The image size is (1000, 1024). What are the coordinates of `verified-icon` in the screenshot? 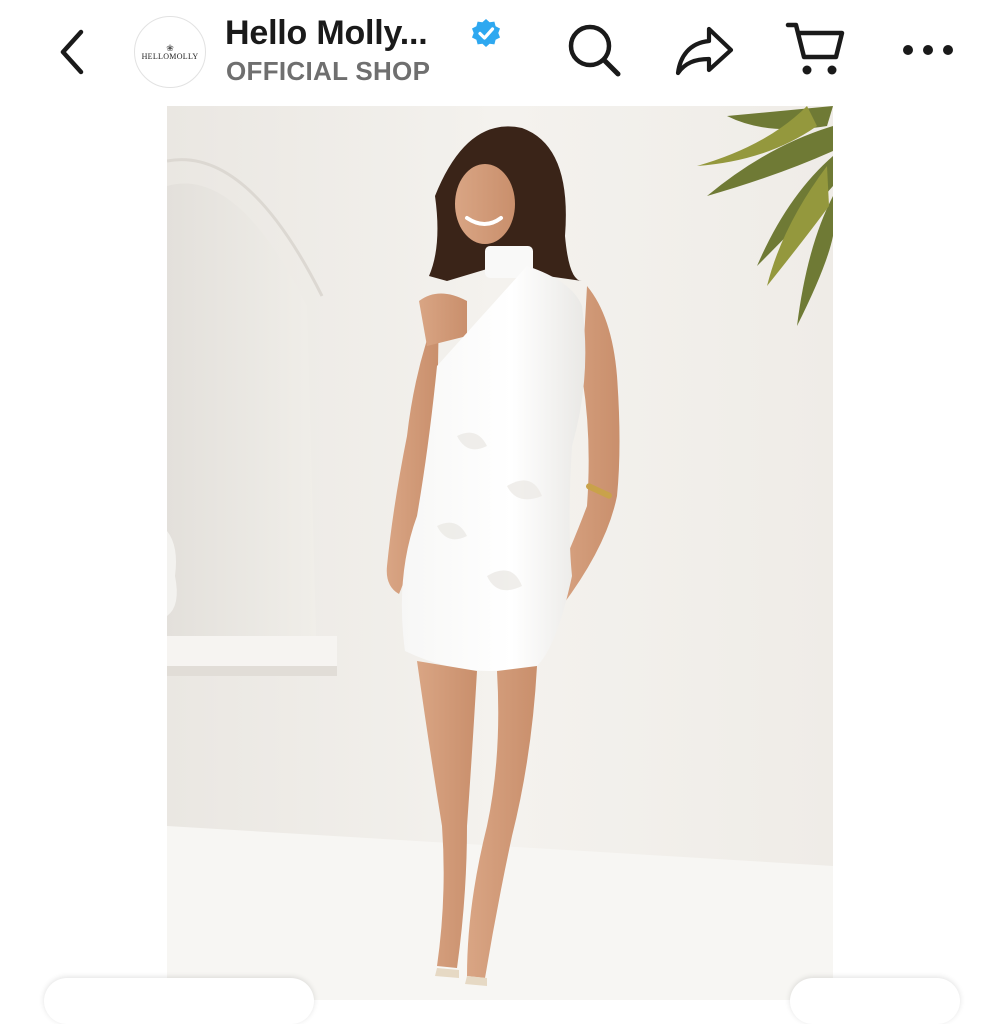 It's located at (486, 33).